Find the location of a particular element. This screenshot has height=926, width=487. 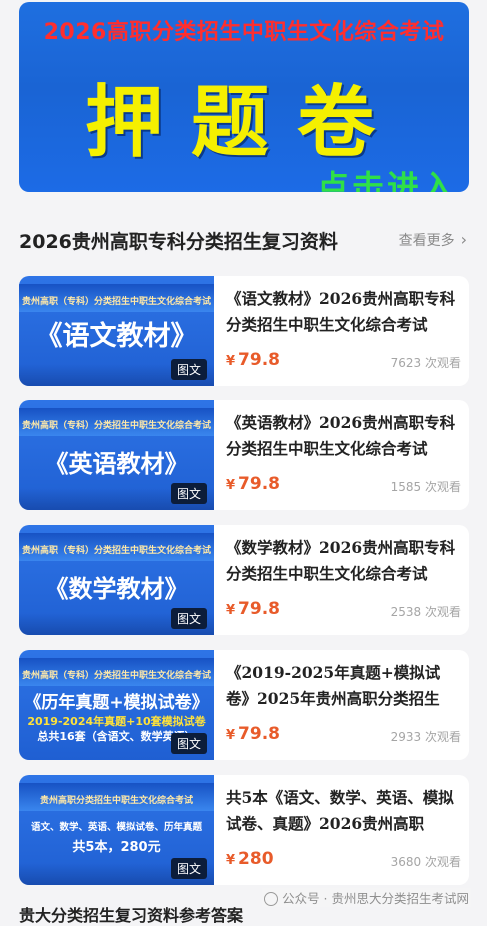

view-count: 7623 次观看 is located at coordinates (425, 363).